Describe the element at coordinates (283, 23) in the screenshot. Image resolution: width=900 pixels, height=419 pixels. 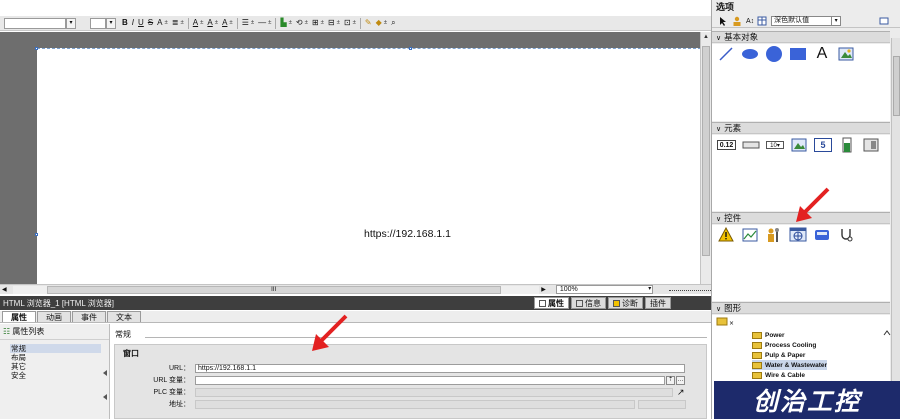
I see `align-objects-icon: ▙` at that location.